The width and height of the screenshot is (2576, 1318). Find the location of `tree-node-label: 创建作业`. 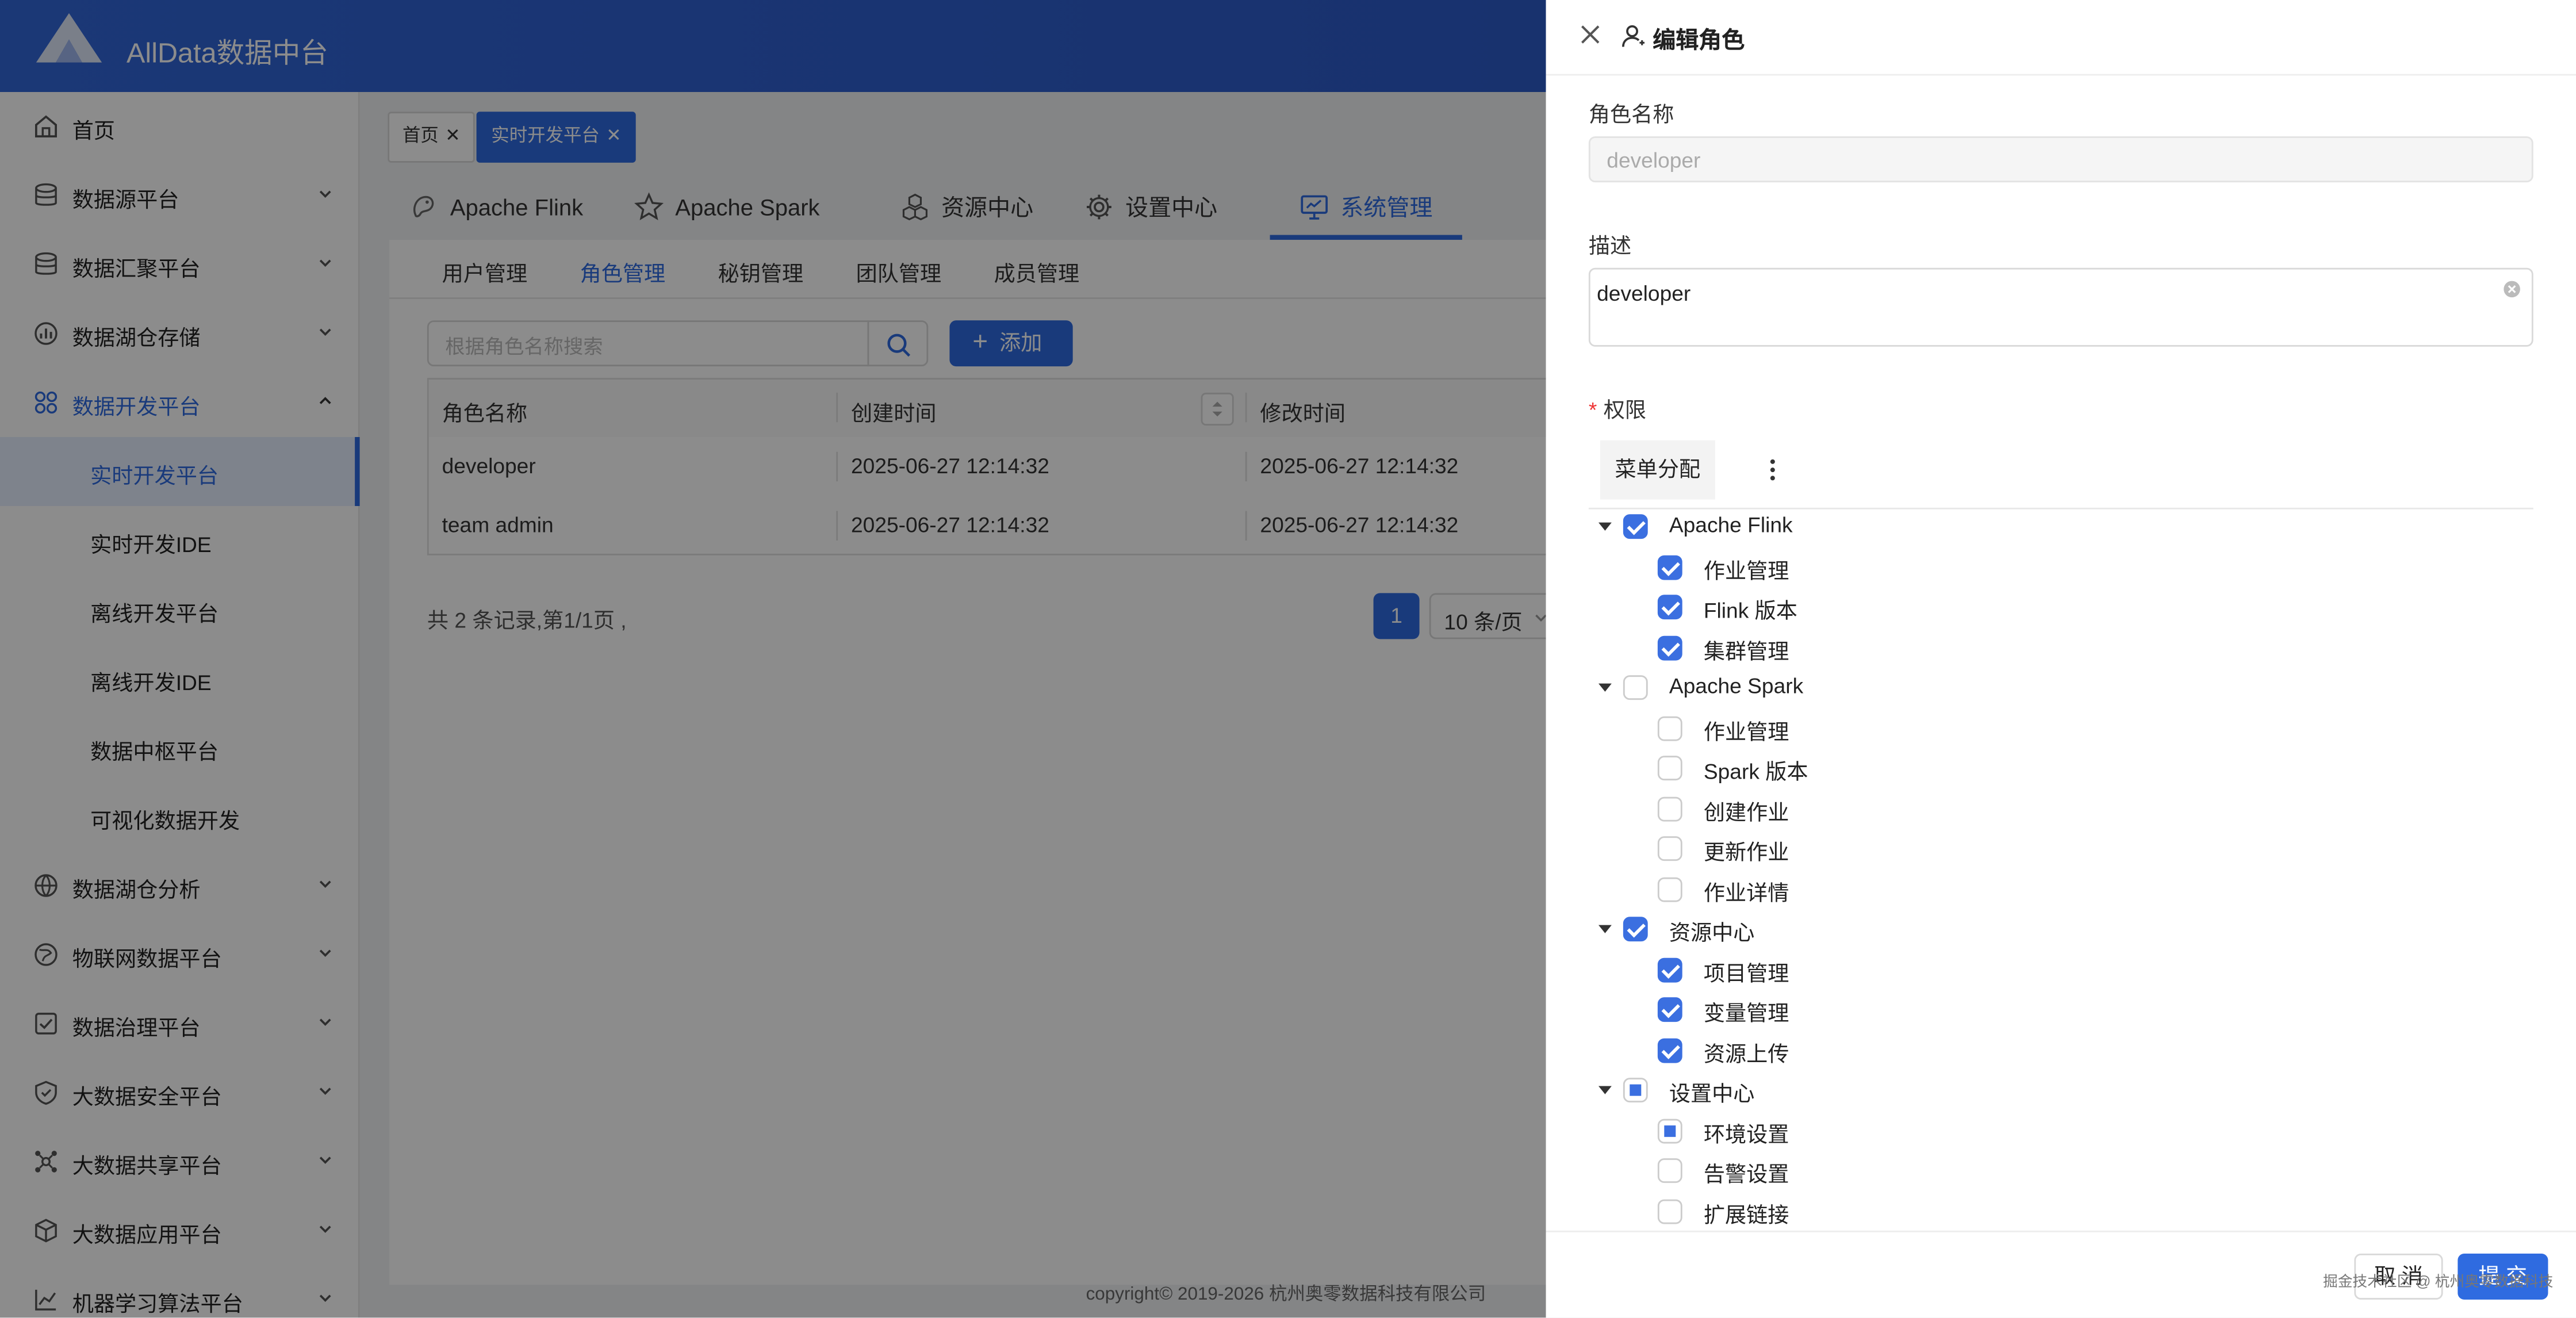

tree-node-label: 创建作业 is located at coordinates (1746, 811).